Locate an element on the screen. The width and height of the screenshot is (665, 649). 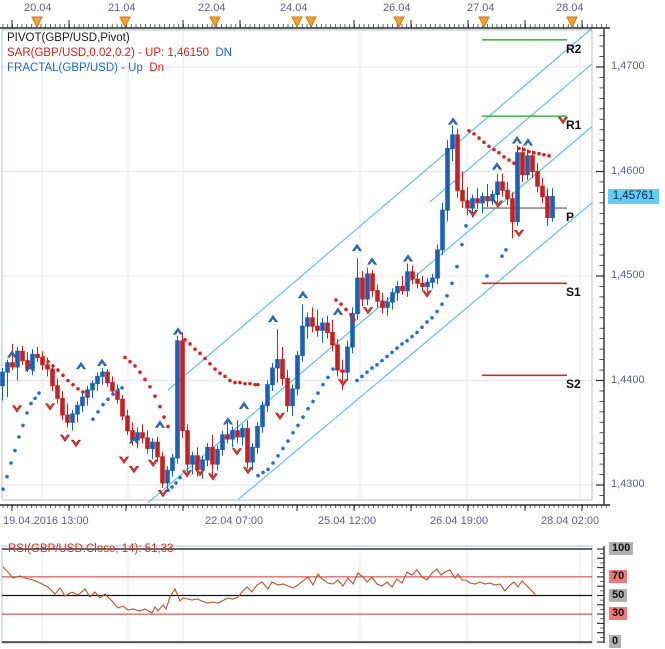
pivot-label-P: P is located at coordinates (570, 217).